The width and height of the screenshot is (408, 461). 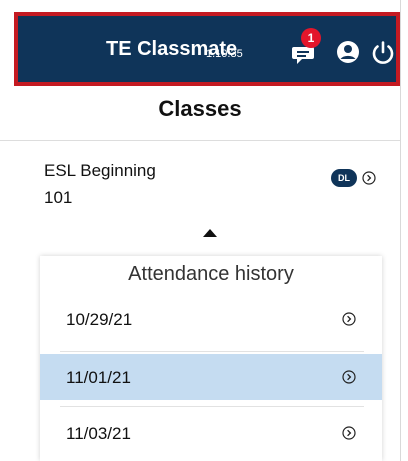 I want to click on power-icon, so click(x=383, y=52).